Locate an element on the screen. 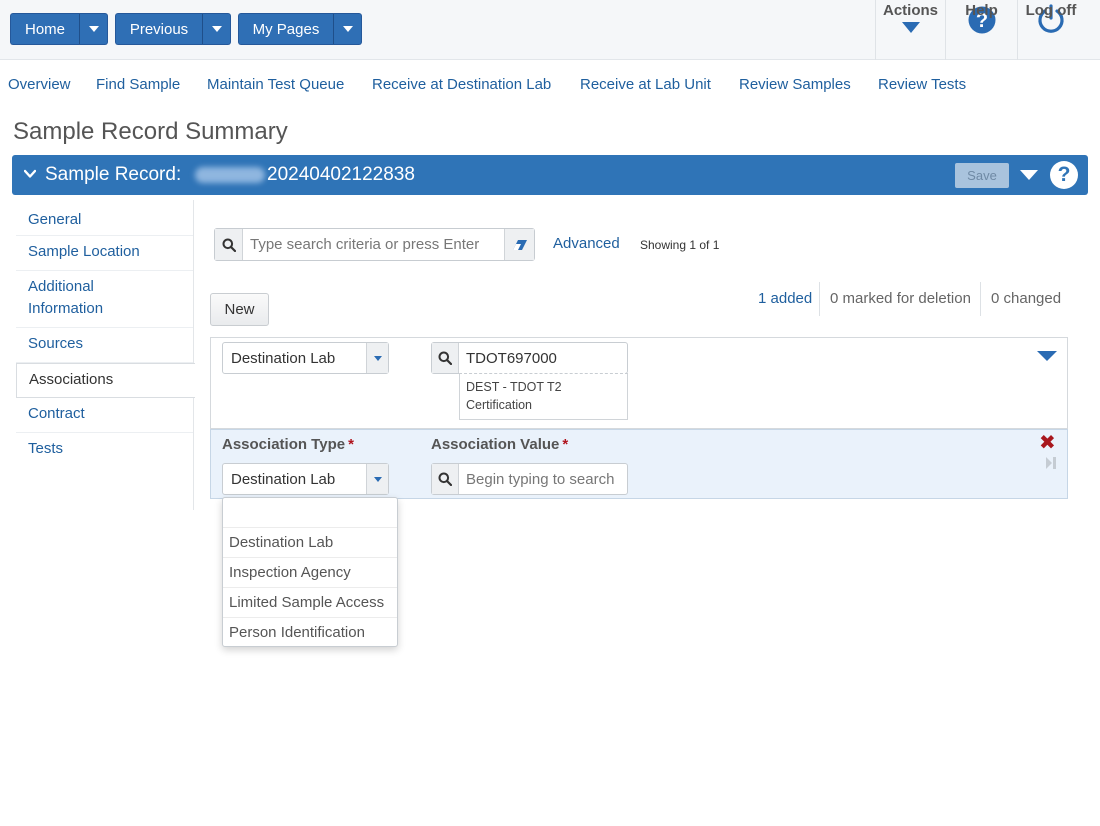 Image resolution: width=1100 pixels, height=826 pixels. added-count: 1 added is located at coordinates (785, 298).